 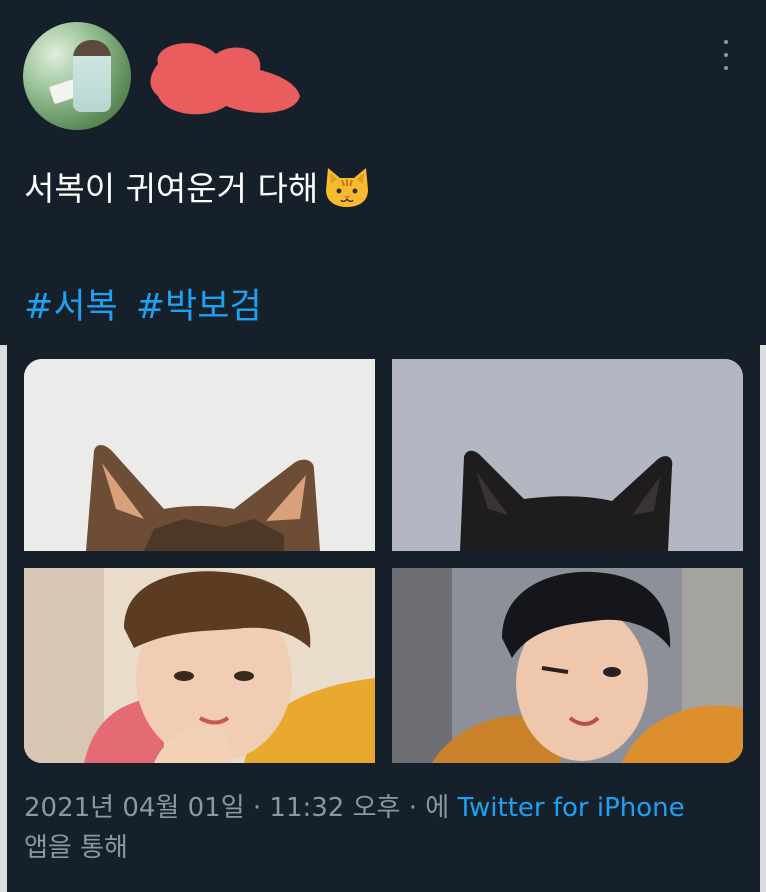 I want to click on profile-avatar, so click(x=77, y=76).